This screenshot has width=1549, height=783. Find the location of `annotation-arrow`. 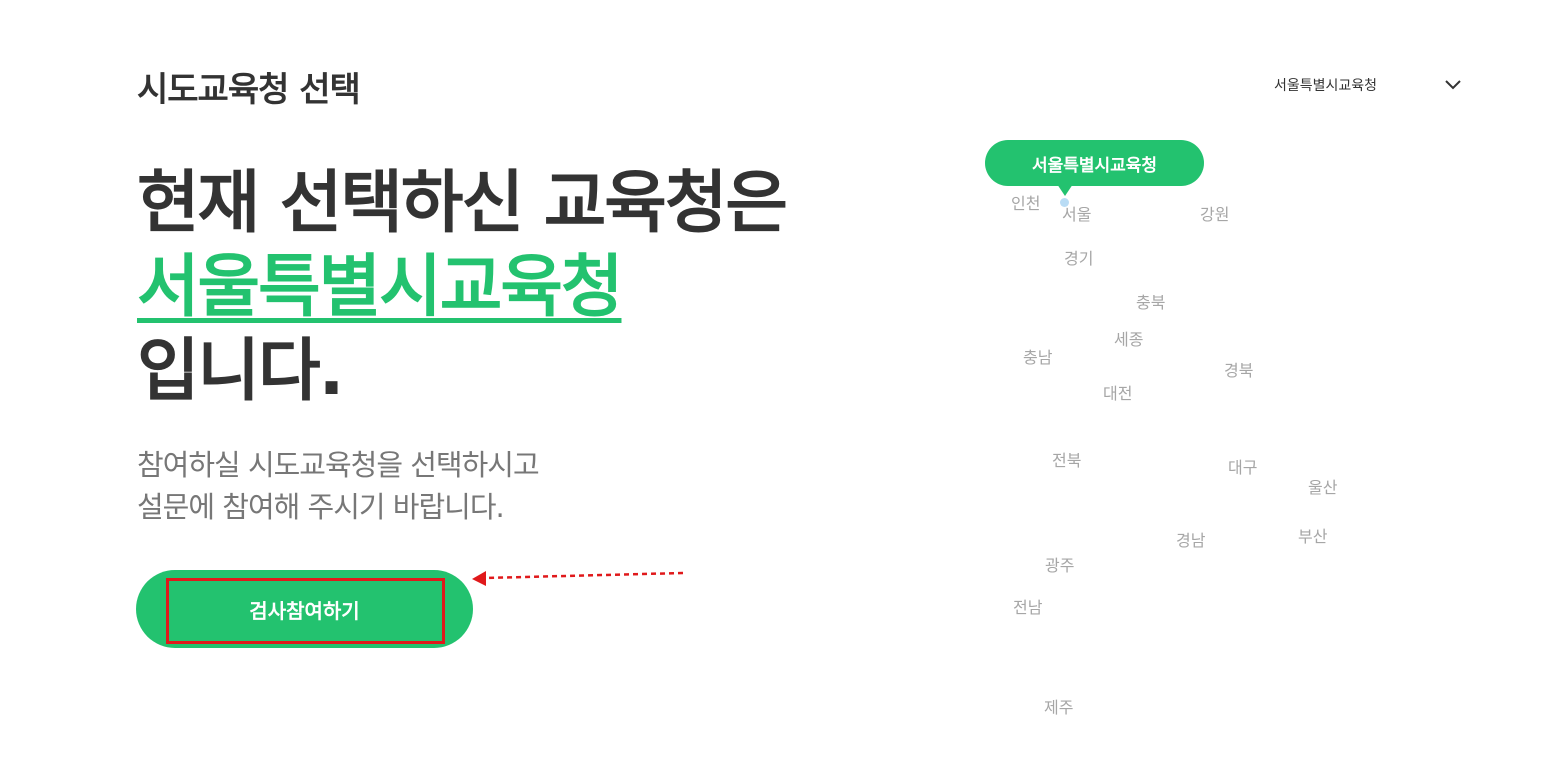

annotation-arrow is located at coordinates (578, 578).